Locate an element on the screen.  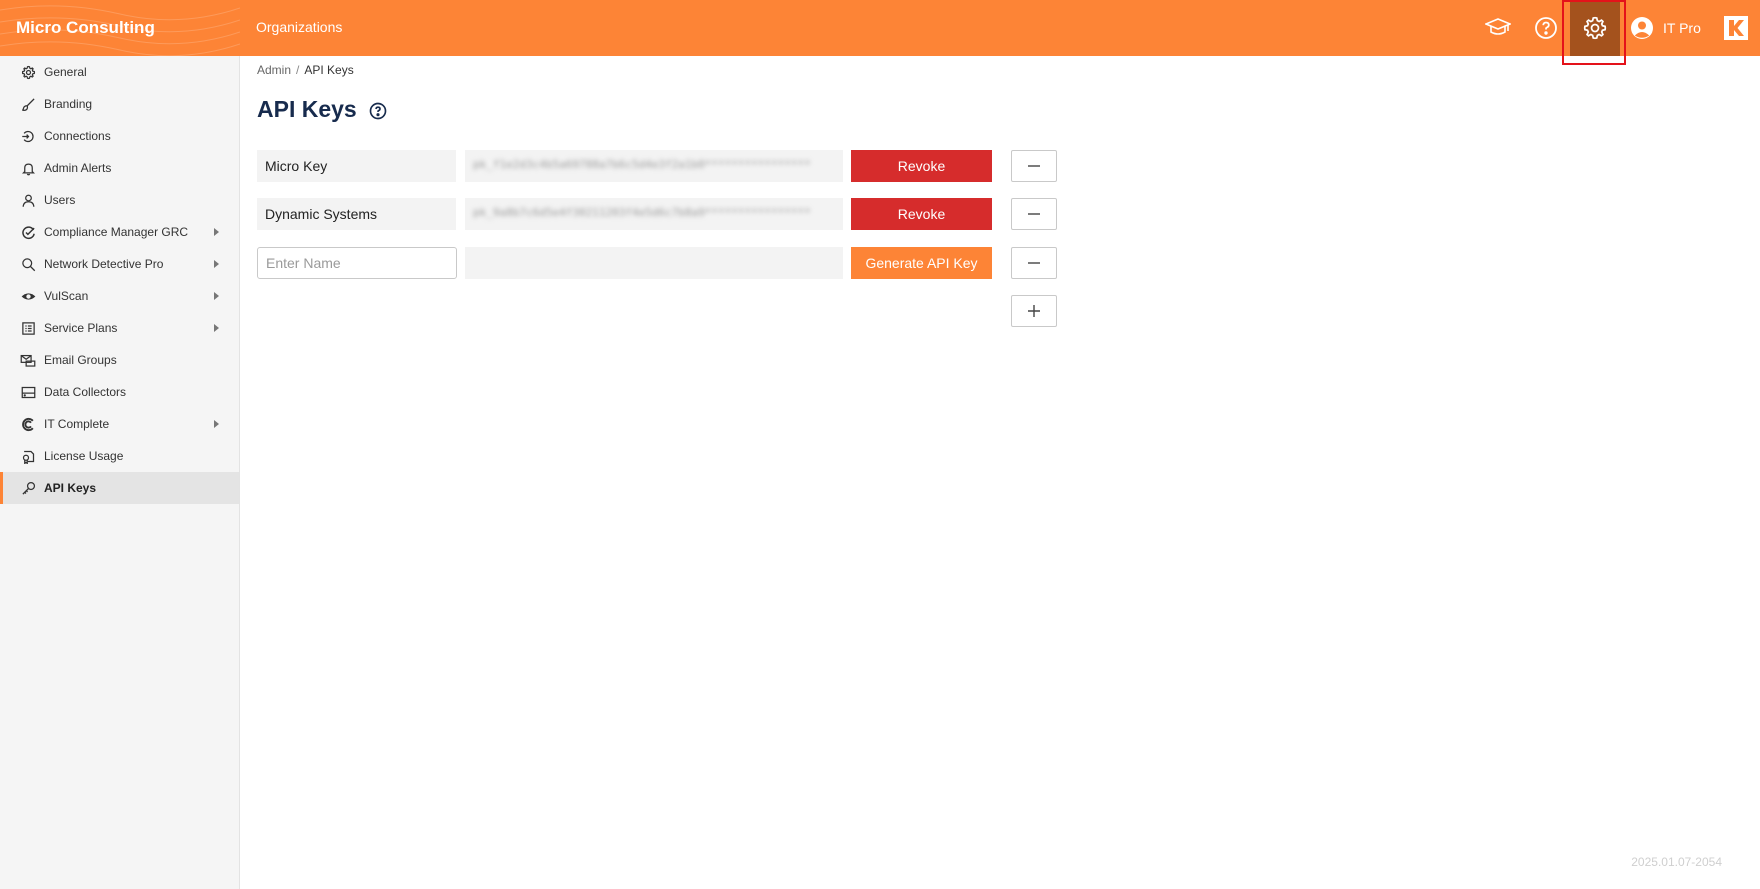
sidebar-item-data-collectors: Data Collectors is located at coordinates (119, 392).